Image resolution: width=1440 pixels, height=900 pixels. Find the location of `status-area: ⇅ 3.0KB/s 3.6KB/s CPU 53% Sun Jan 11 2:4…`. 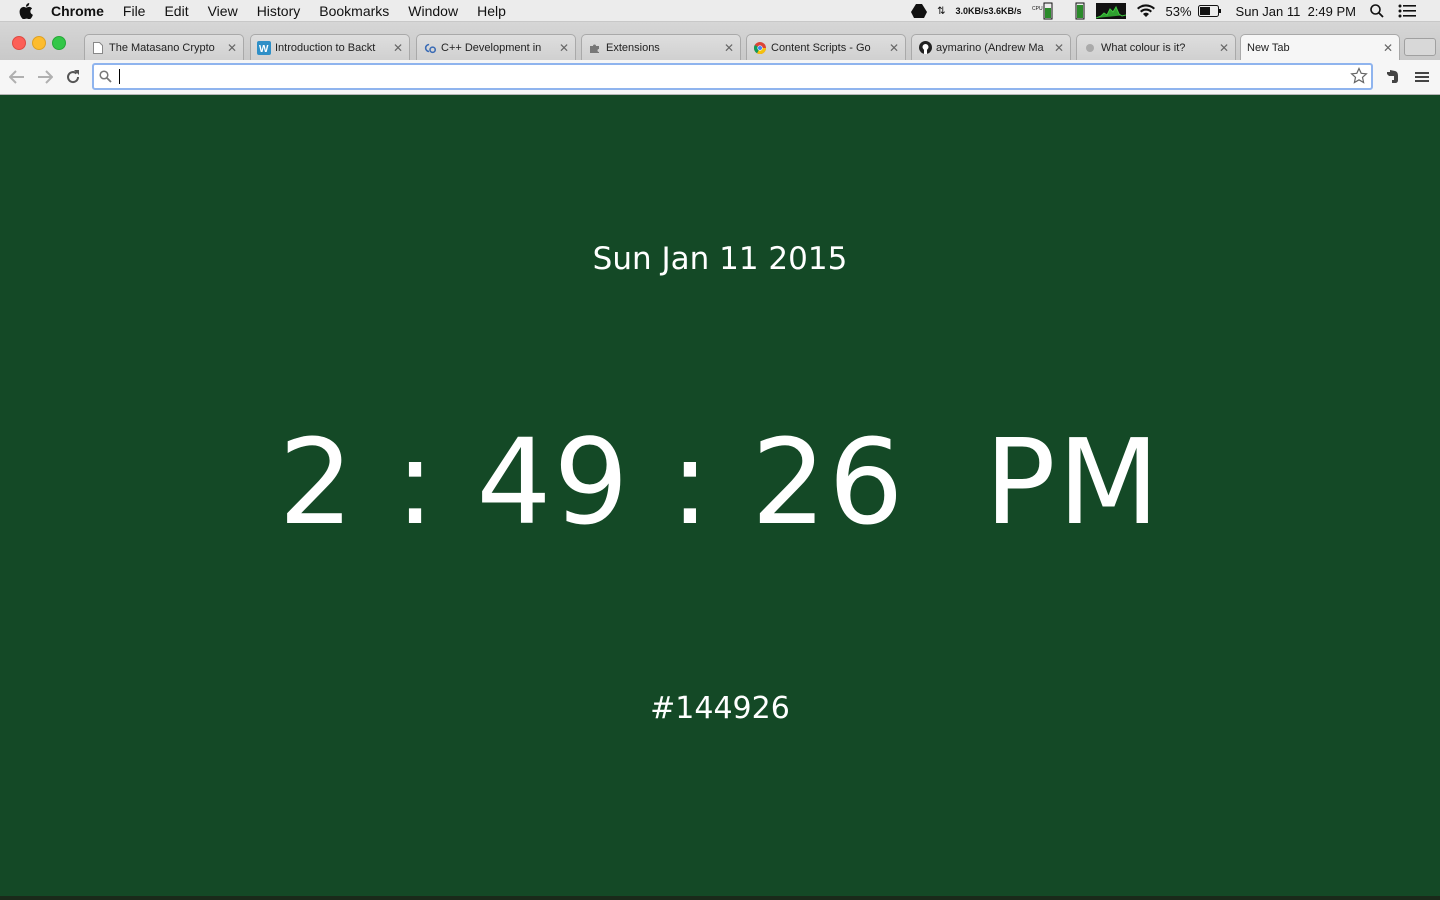

status-area: ⇅ 3.0KB/s 3.6KB/s CPU 53% Sun Jan 11 2:4… is located at coordinates (1170, 11).